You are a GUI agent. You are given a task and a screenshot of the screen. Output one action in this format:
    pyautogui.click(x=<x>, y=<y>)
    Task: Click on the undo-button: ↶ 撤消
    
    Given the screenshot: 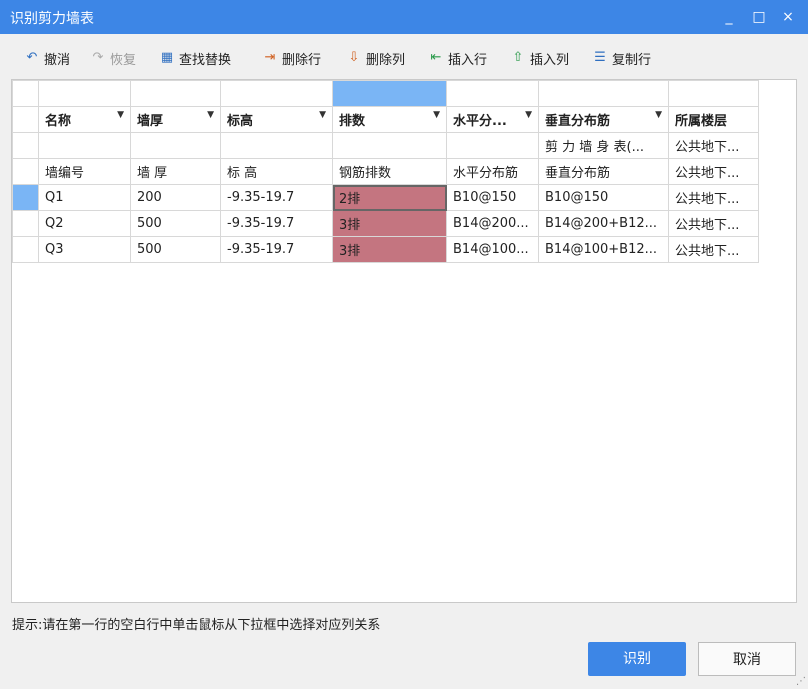 What is the action you would take?
    pyautogui.click(x=47, y=58)
    